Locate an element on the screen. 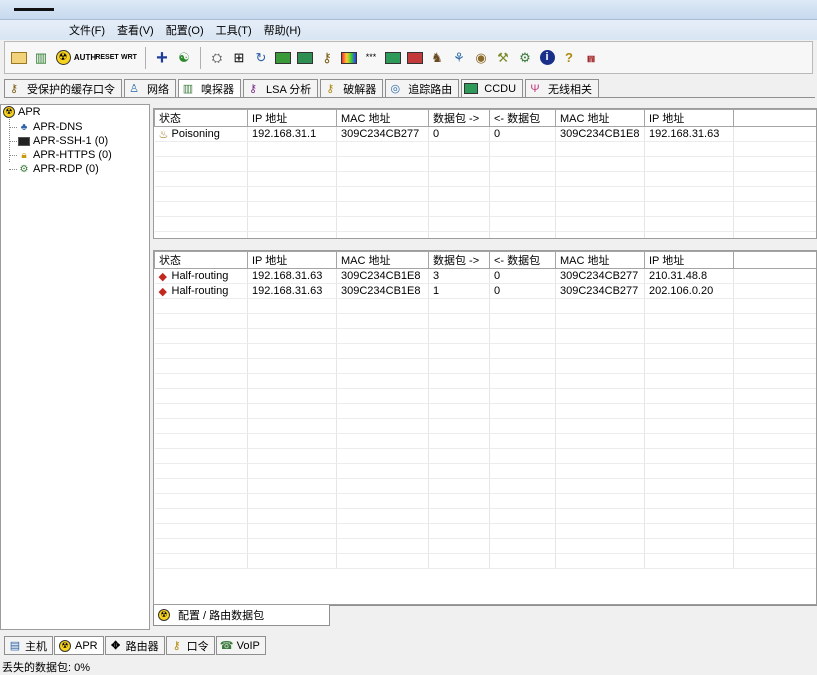  tower-icon: ⩎ is located at coordinates (591, 58).